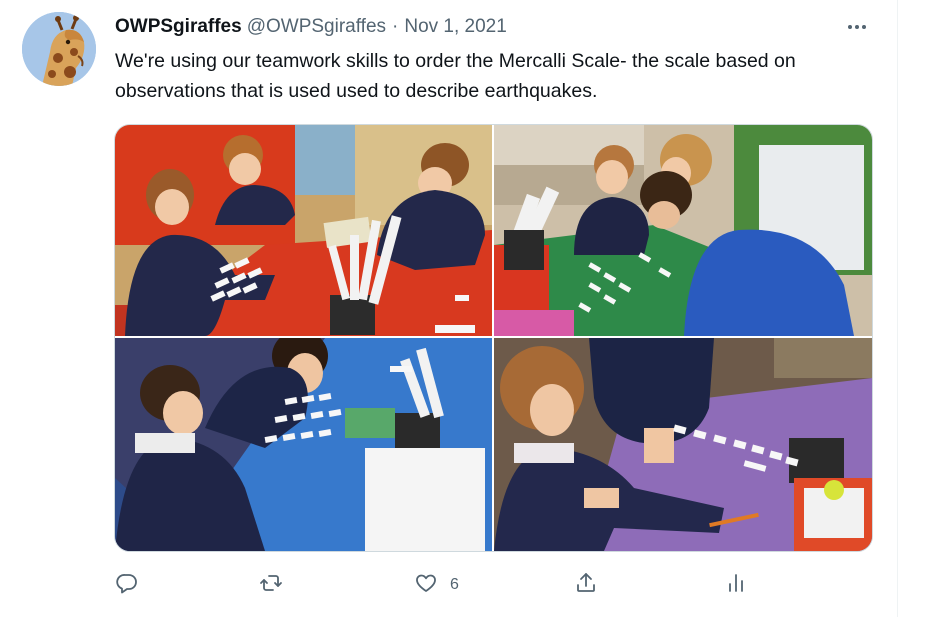 This screenshot has height=617, width=940. Describe the element at coordinates (127, 585) in the screenshot. I see `reply-icon` at that location.